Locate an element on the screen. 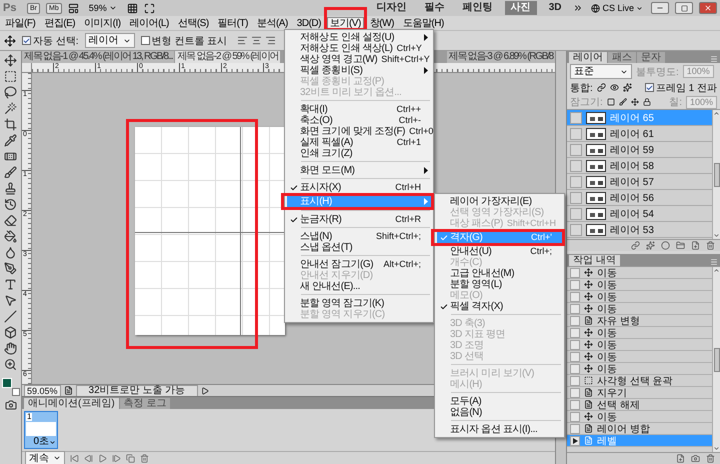  workspace-button: 3D is located at coordinates (555, 8).